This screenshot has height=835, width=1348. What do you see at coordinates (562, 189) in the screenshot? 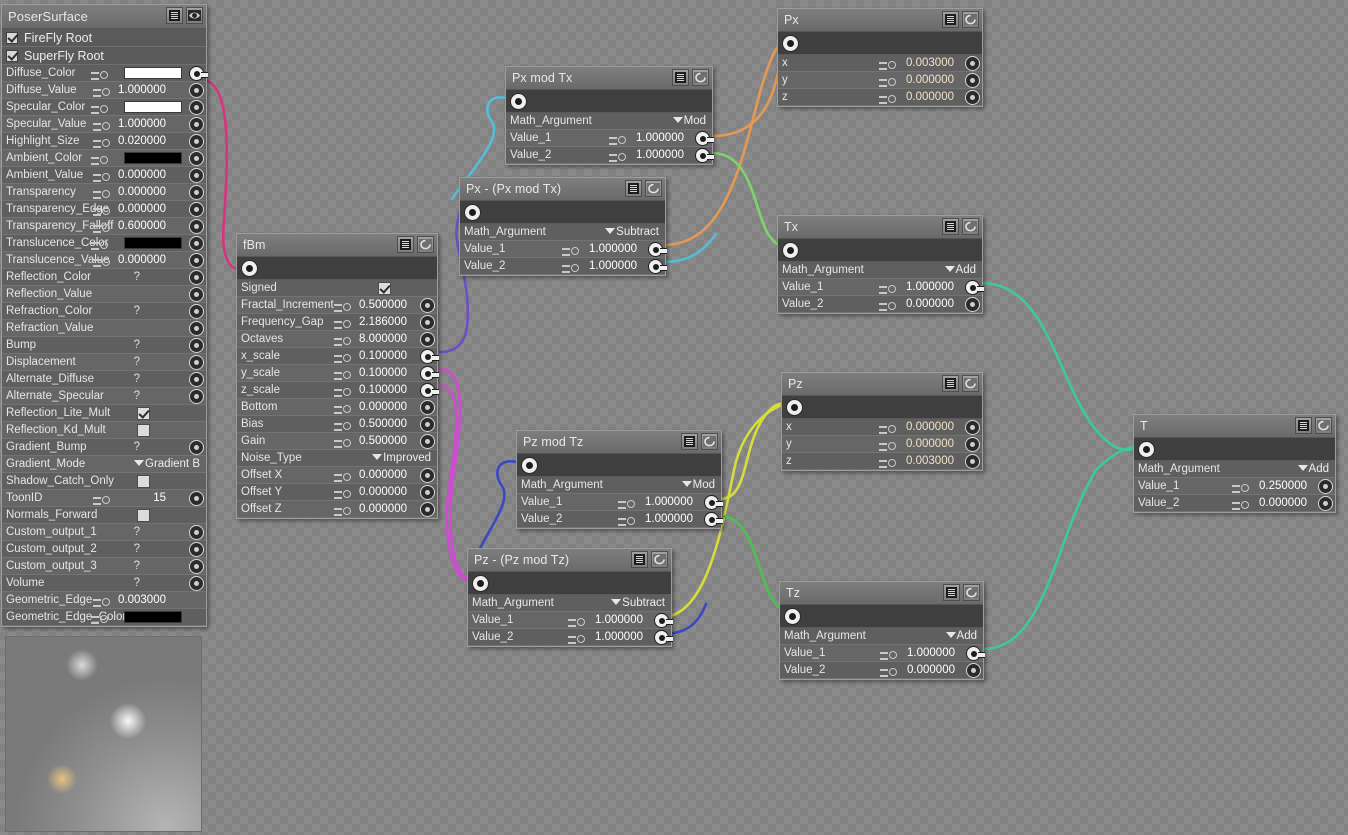
I see `node-px-minus-titlebar: Px - (Px mod Tx)` at bounding box center [562, 189].